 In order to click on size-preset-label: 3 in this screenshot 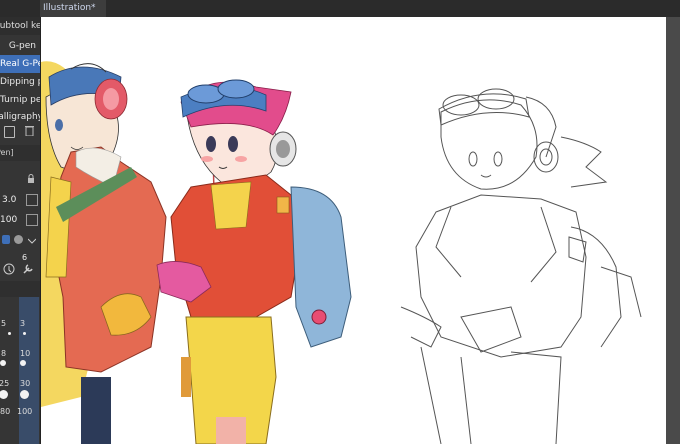, I will do `click(23, 323)`.